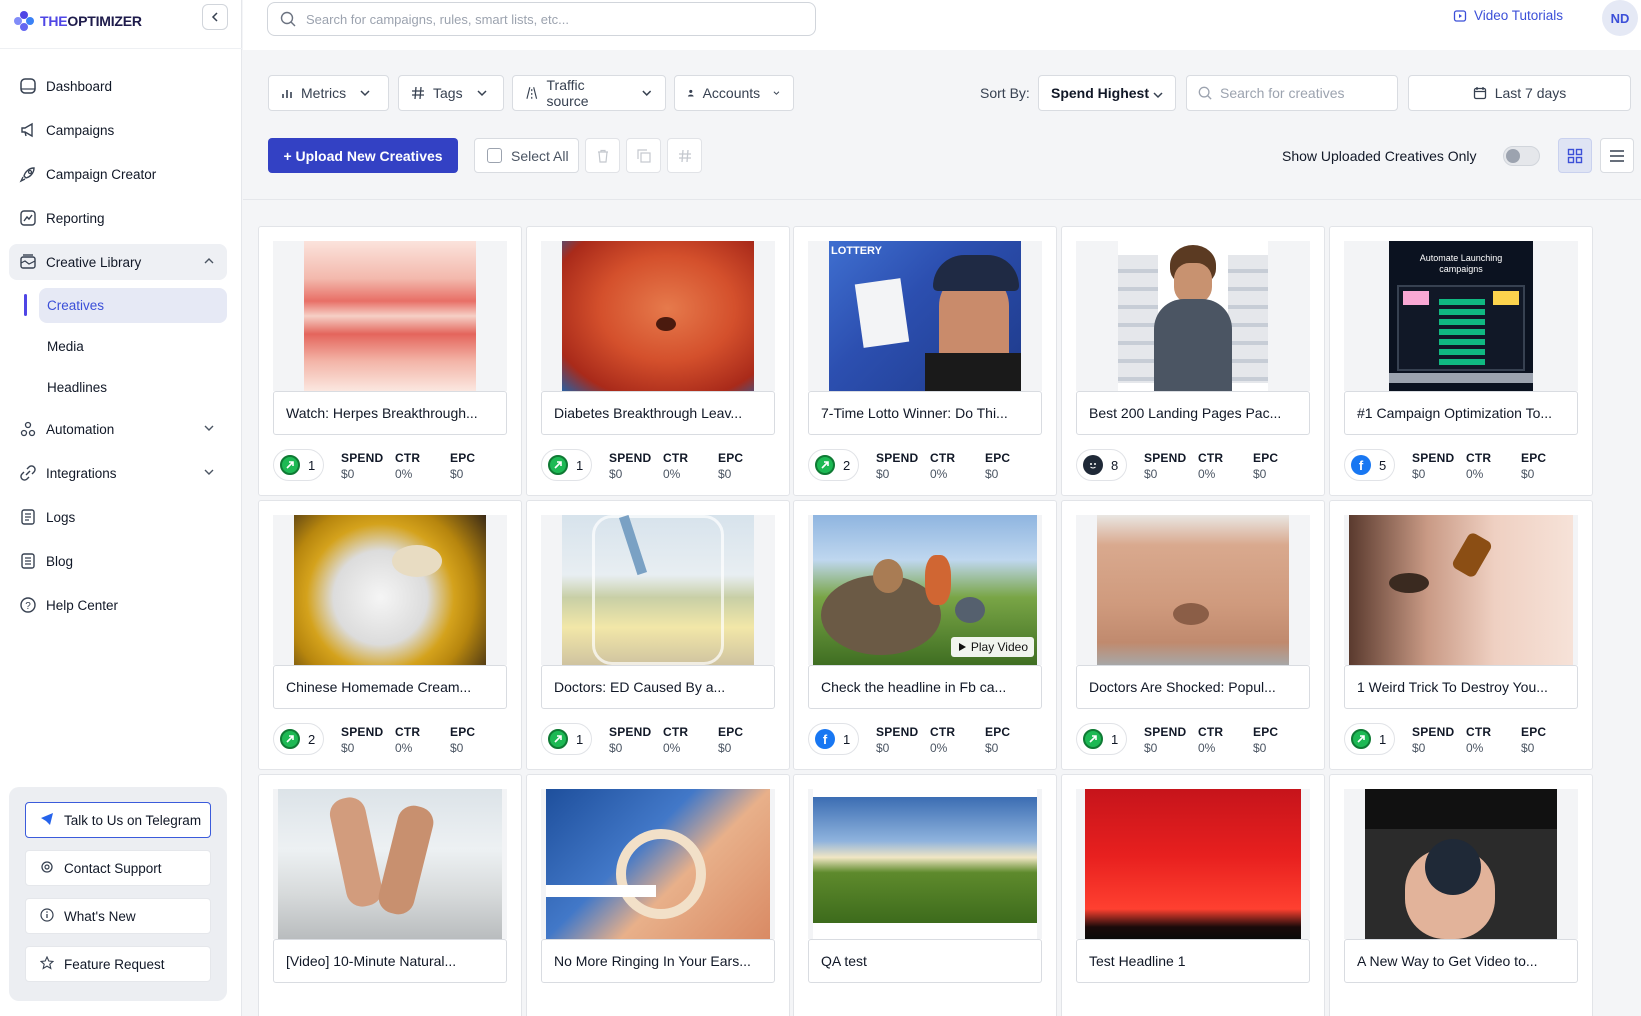 This screenshot has width=1641, height=1016. What do you see at coordinates (118, 916) in the screenshot?
I see `whats-new-button: What's New` at bounding box center [118, 916].